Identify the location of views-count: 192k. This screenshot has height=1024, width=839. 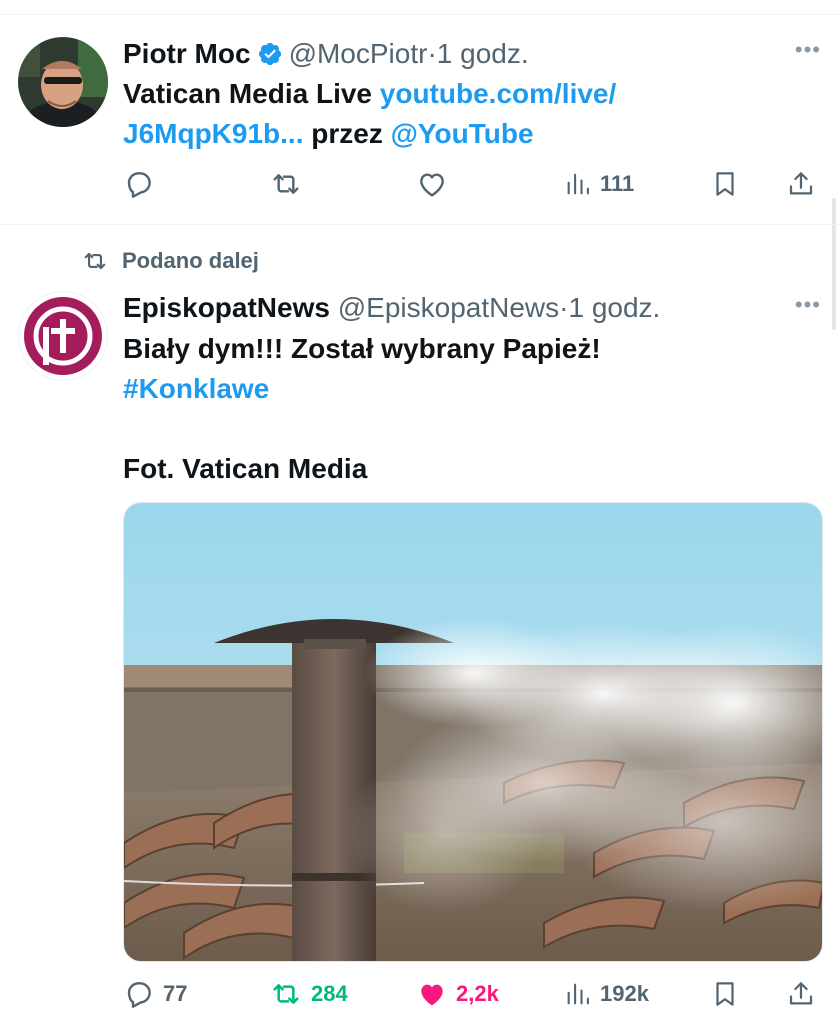
(624, 993).